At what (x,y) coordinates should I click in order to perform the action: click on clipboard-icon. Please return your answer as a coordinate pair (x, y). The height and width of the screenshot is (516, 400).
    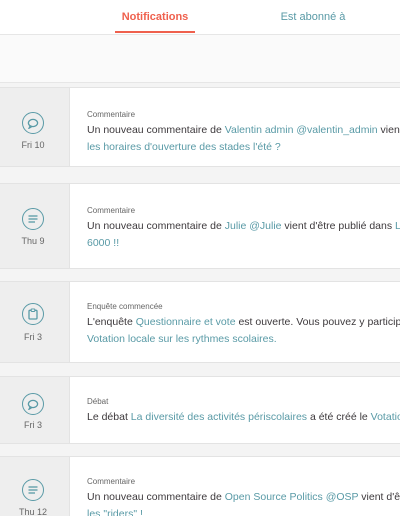
    Looking at the image, I should click on (33, 314).